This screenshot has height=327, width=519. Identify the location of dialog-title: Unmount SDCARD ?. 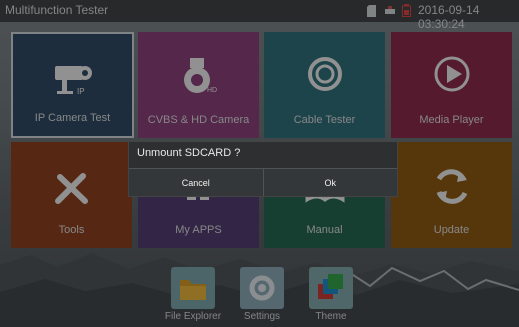
(189, 153).